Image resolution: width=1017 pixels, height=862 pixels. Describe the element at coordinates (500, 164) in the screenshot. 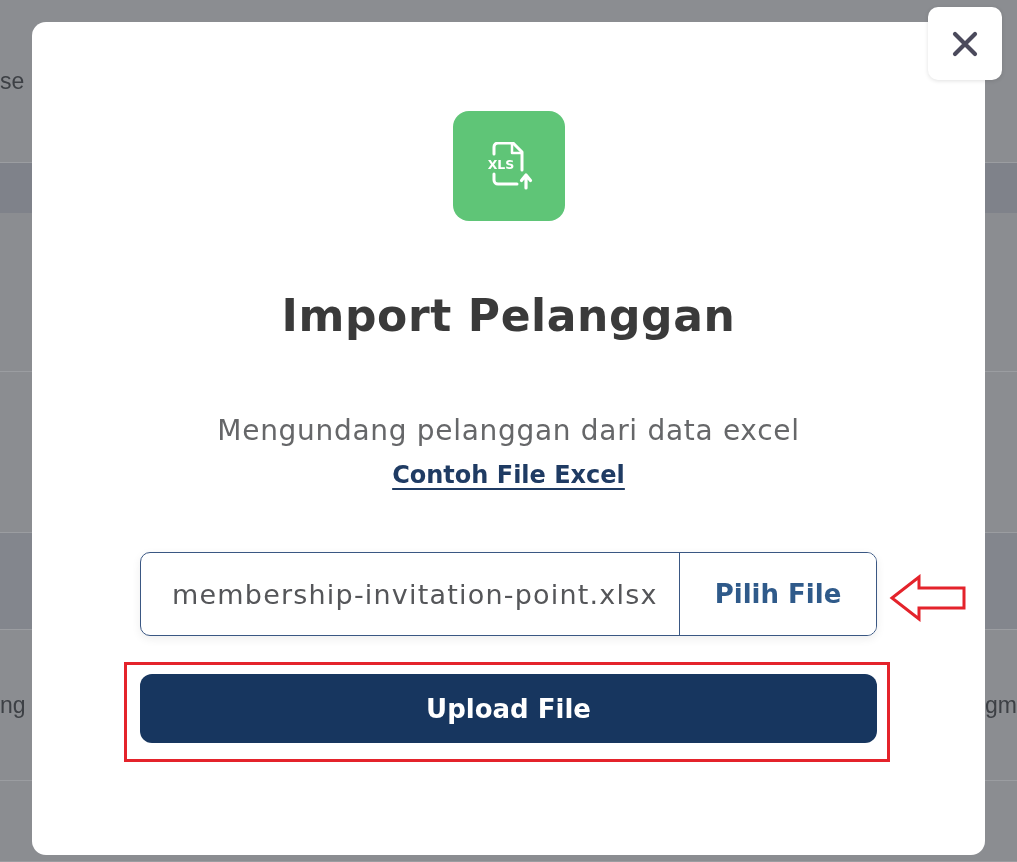

I see `file-type-label: XLS` at that location.